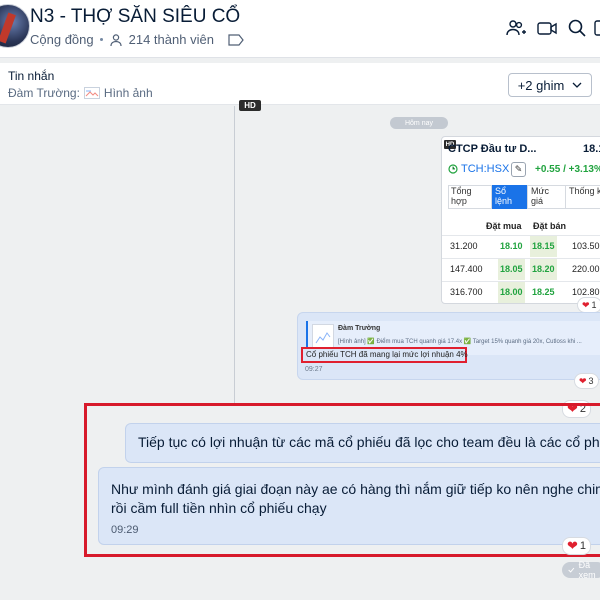 The height and width of the screenshot is (600, 600). I want to click on quoted-sender: Đàm Trường, so click(359, 328).